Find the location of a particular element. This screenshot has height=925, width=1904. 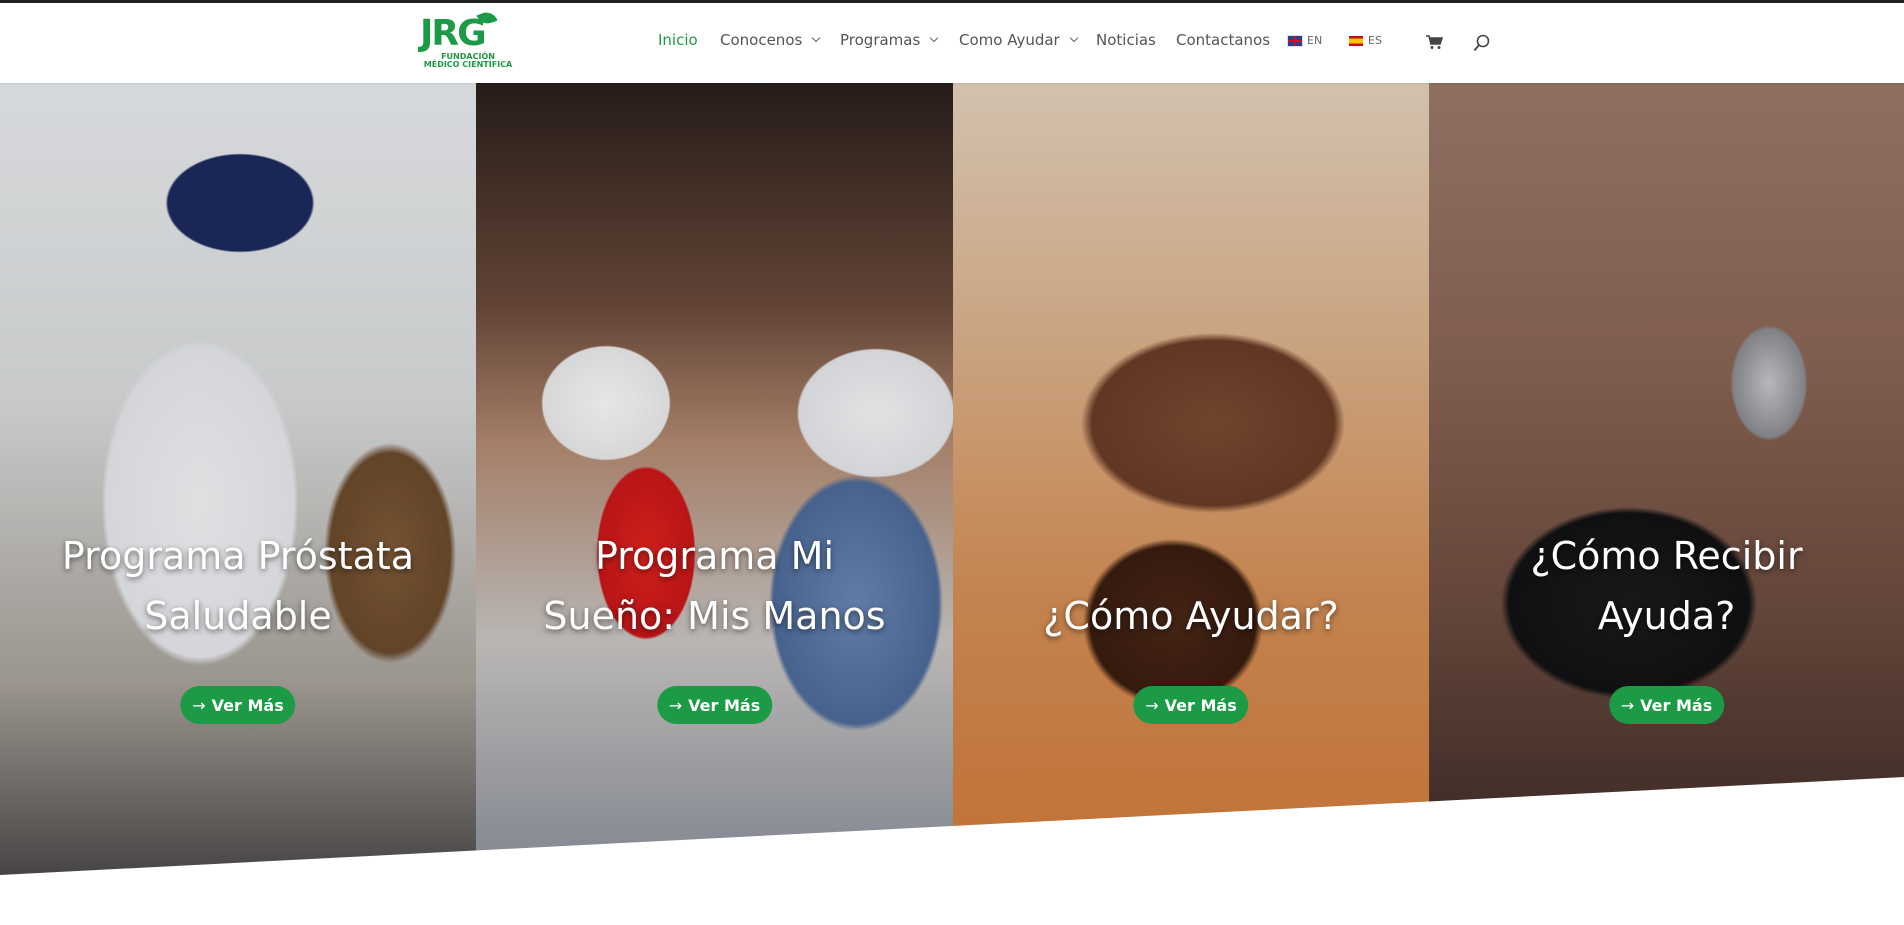

panel-title: Ayuda? is located at coordinates (1666, 616).